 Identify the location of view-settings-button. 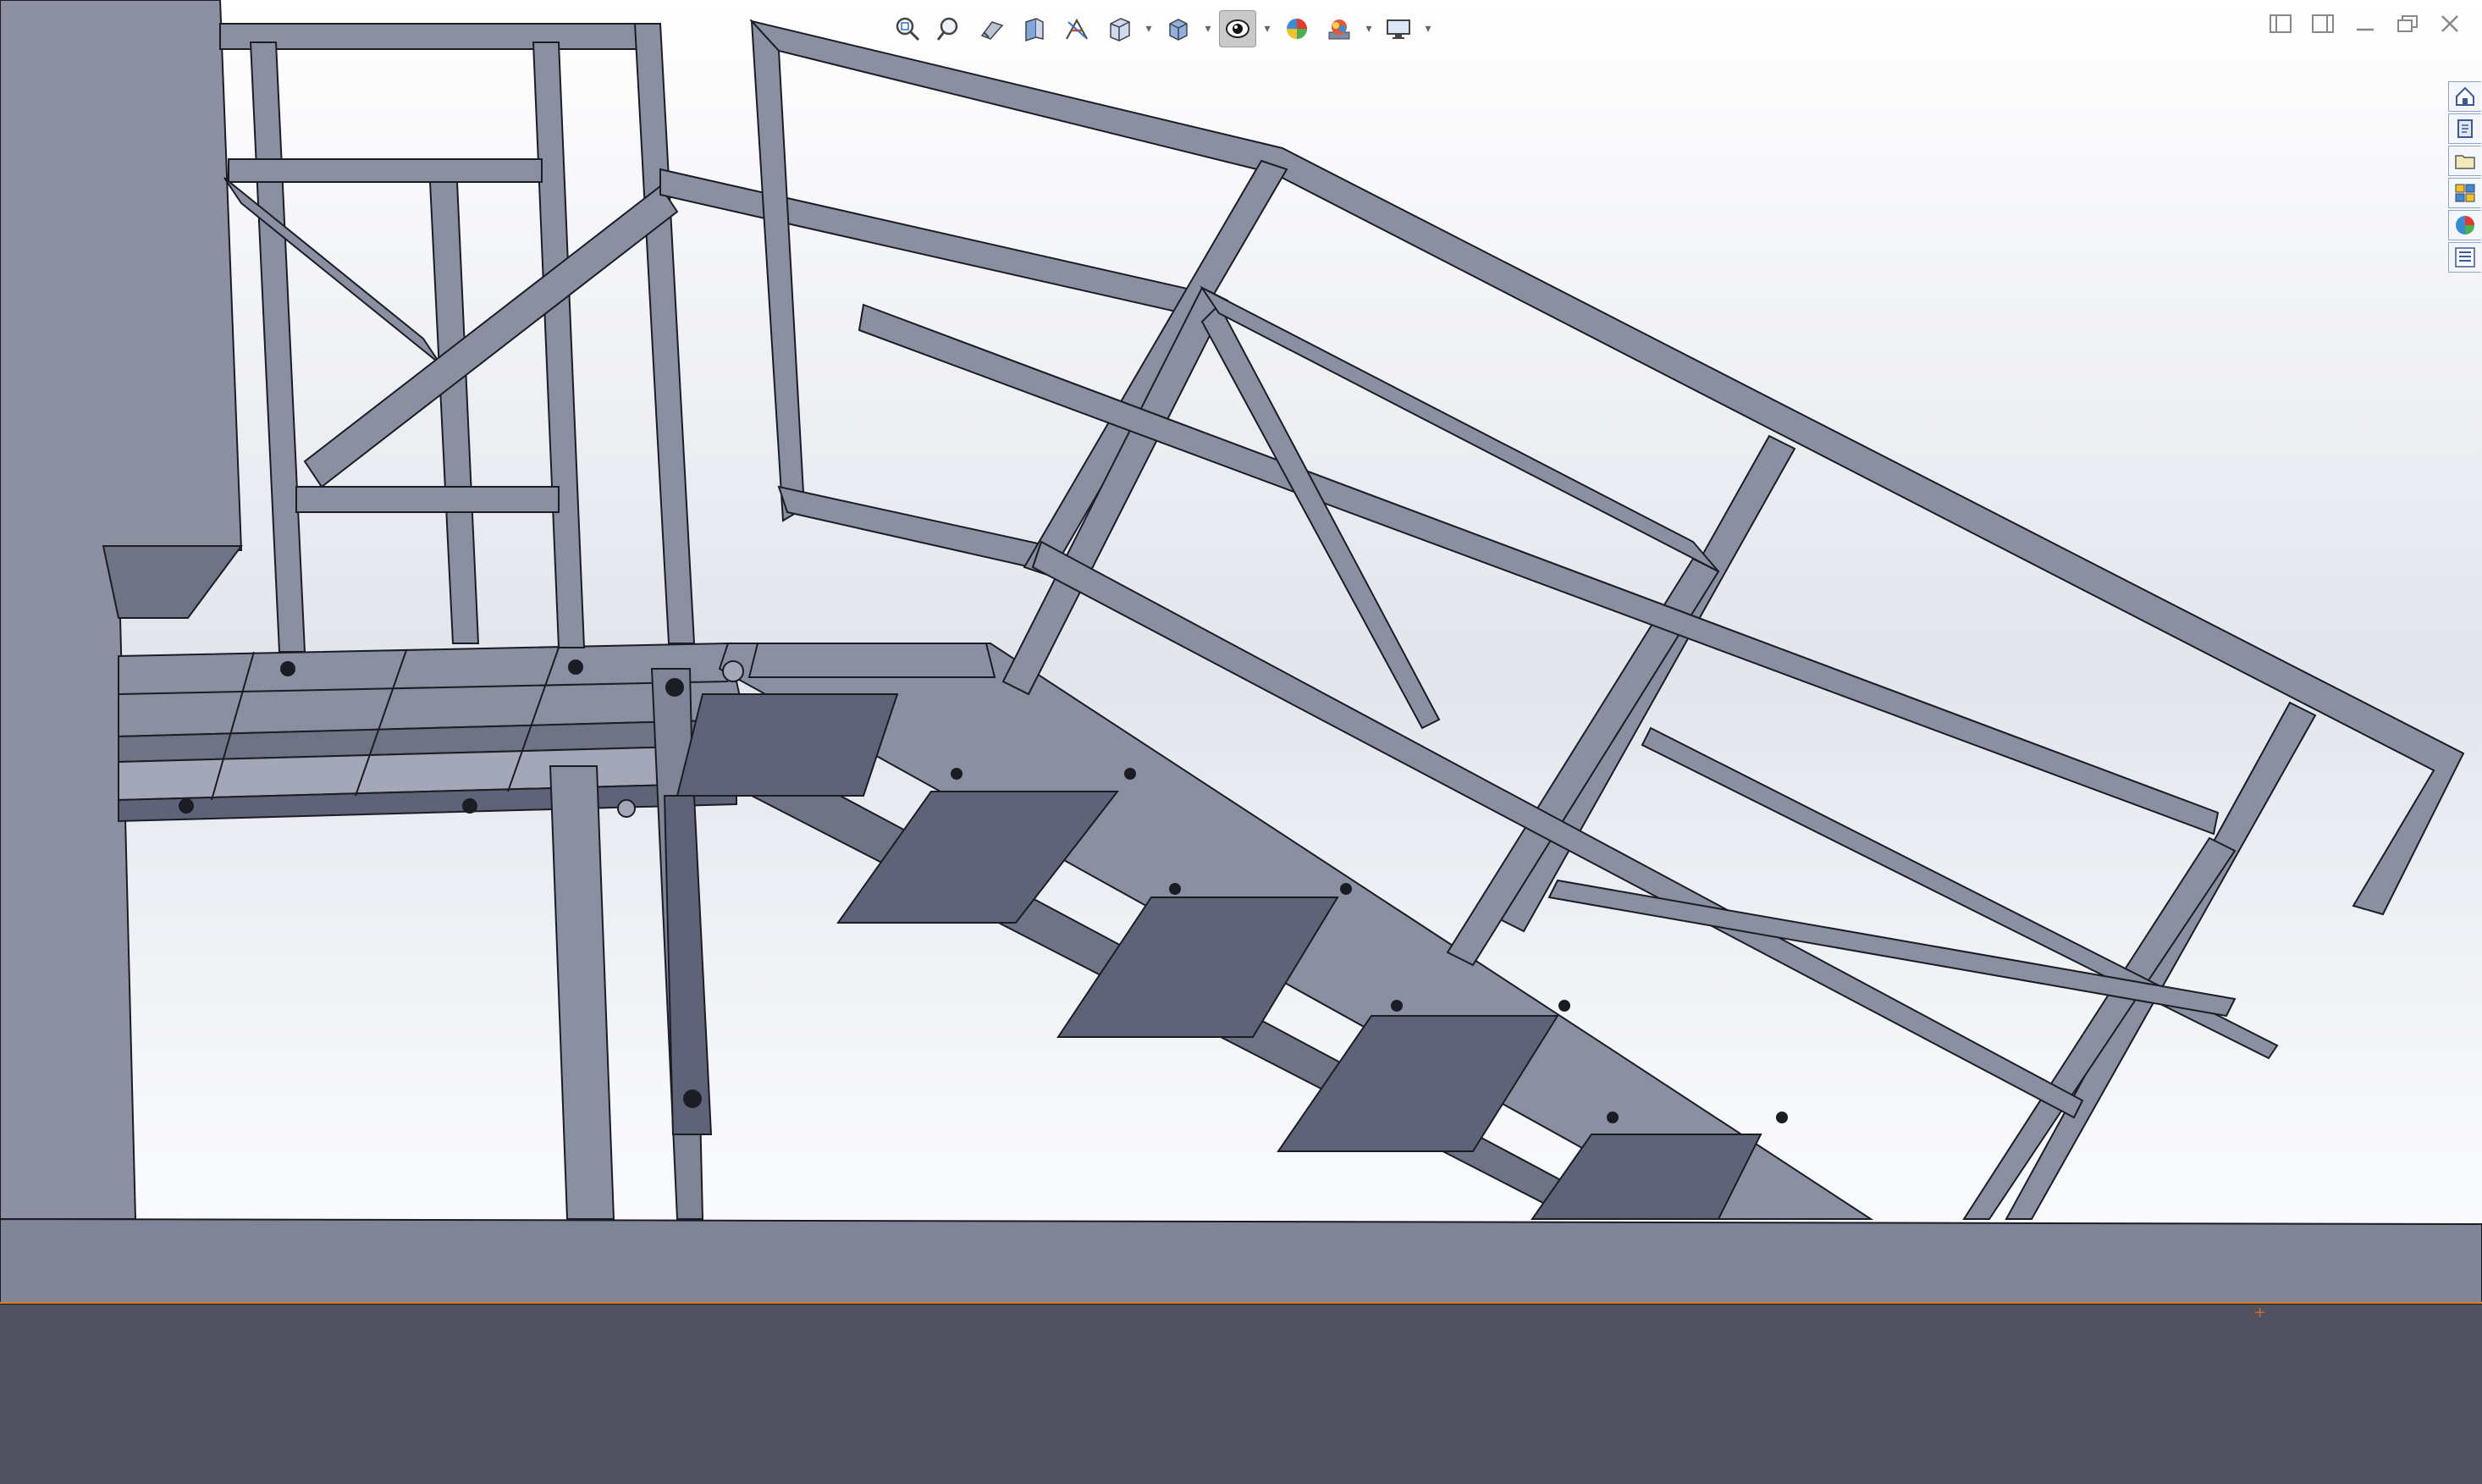
(1398, 28).